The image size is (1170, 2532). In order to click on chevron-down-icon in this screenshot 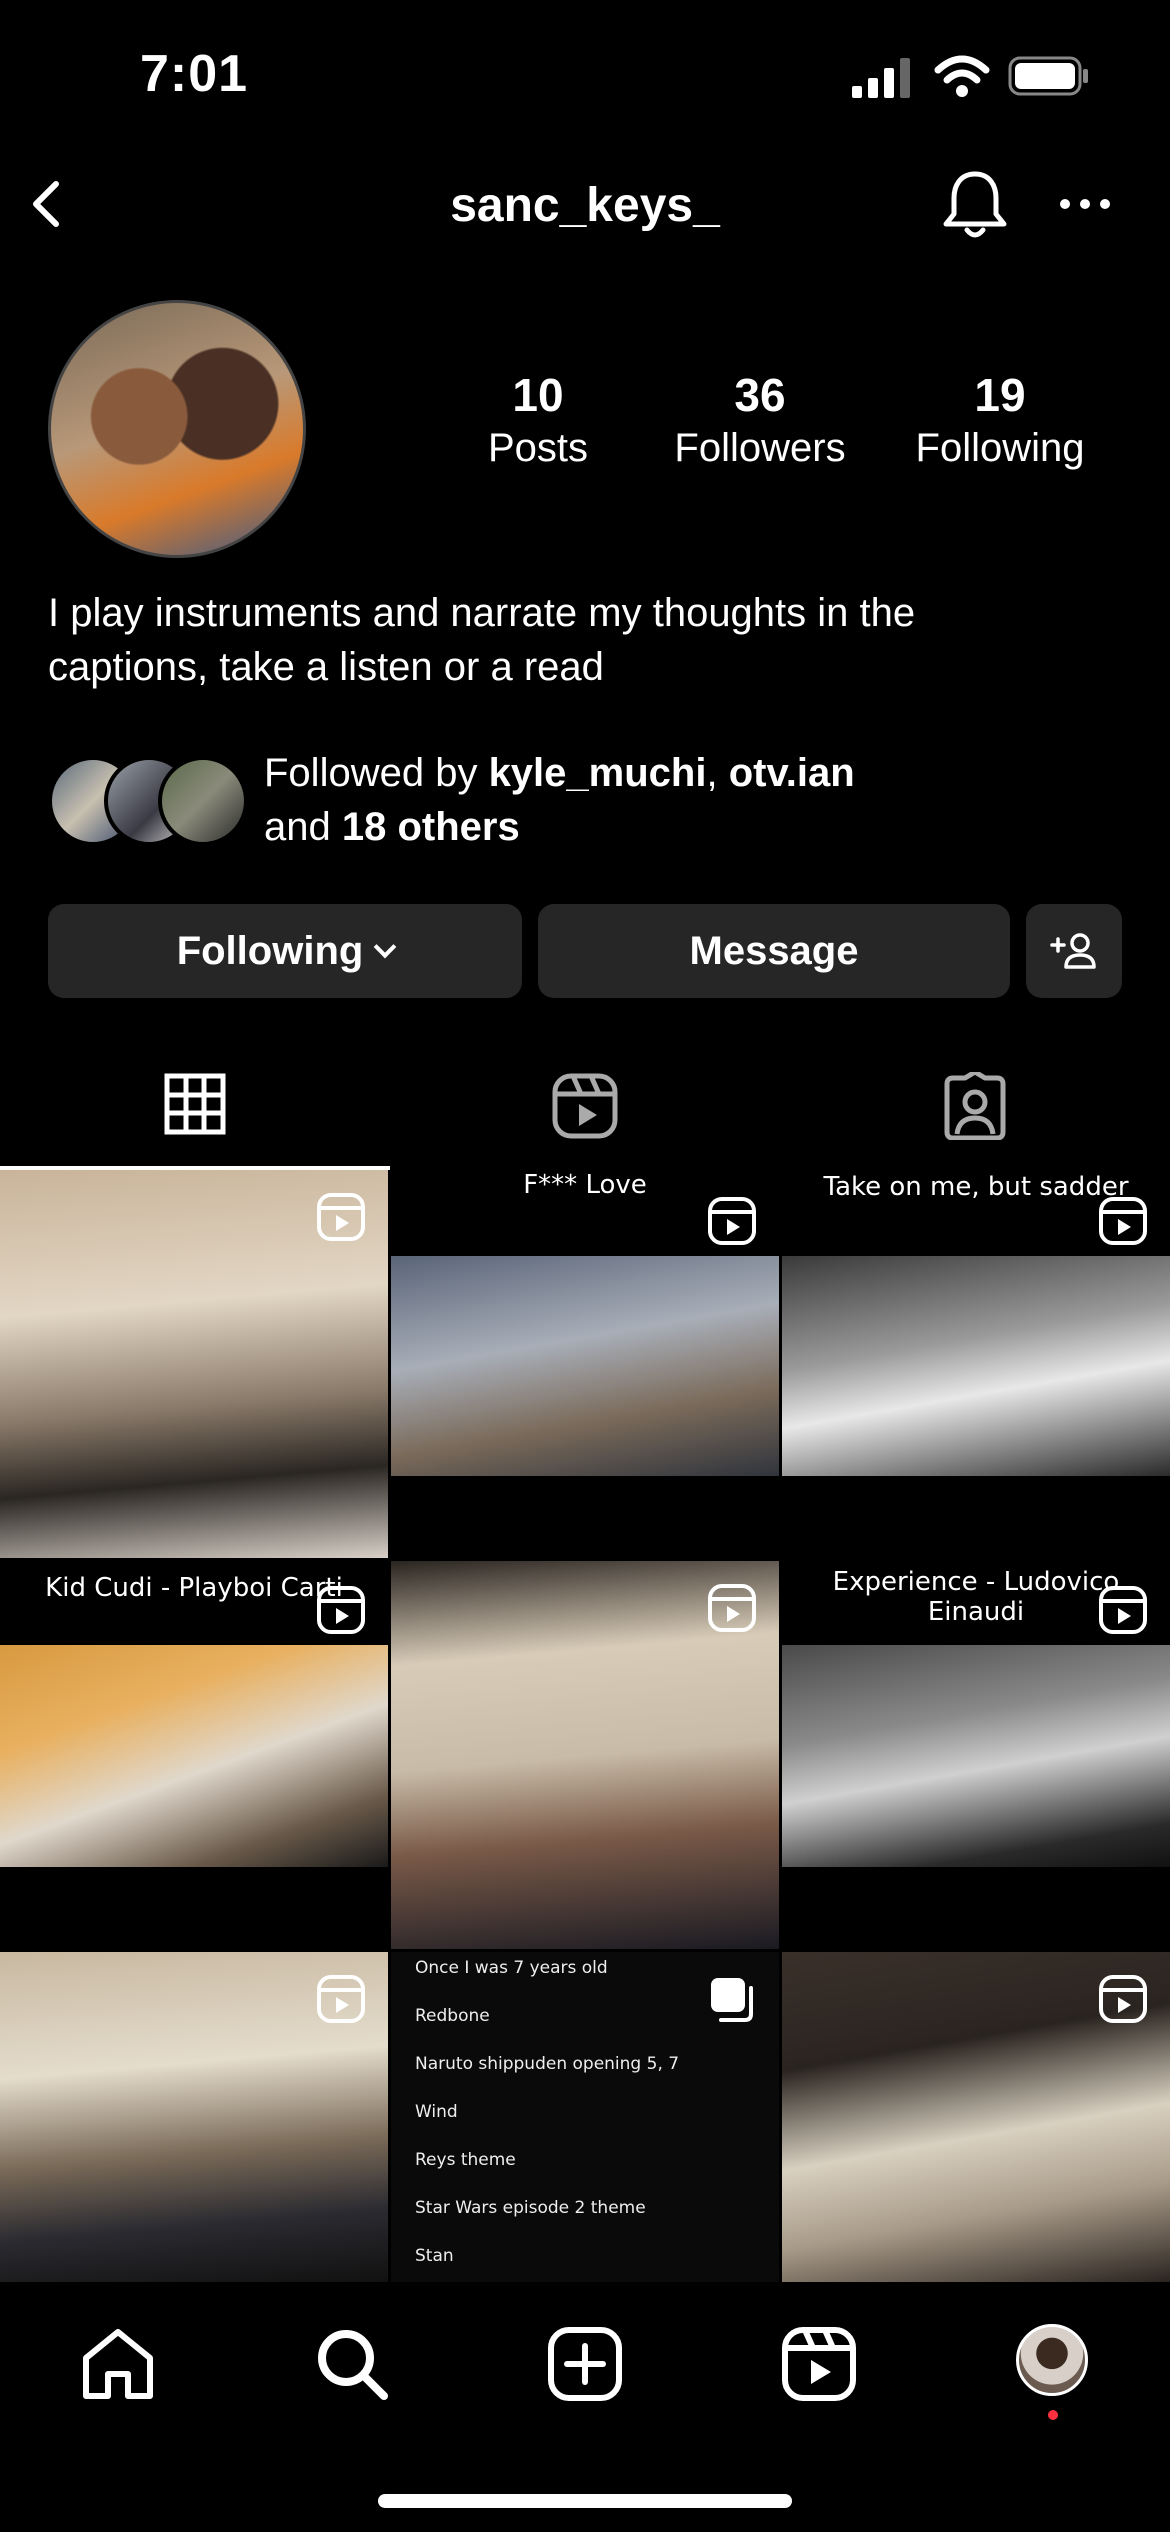, I will do `click(385, 947)`.